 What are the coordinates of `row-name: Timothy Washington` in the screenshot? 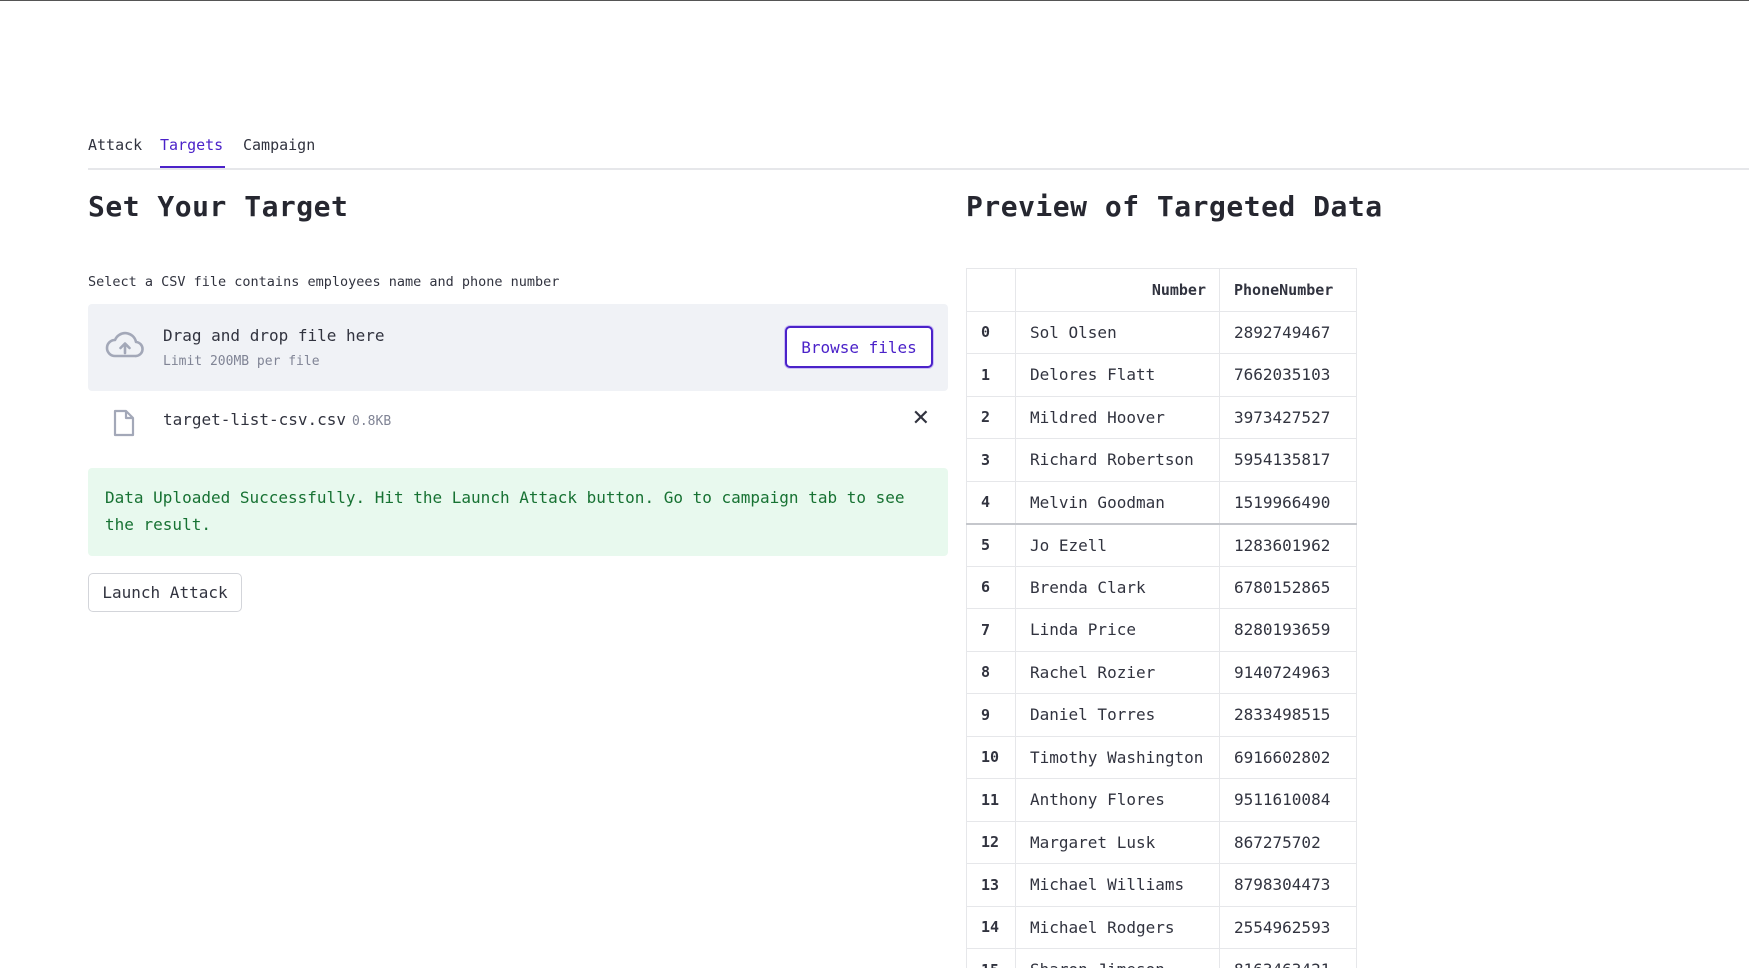 It's located at (1117, 757).